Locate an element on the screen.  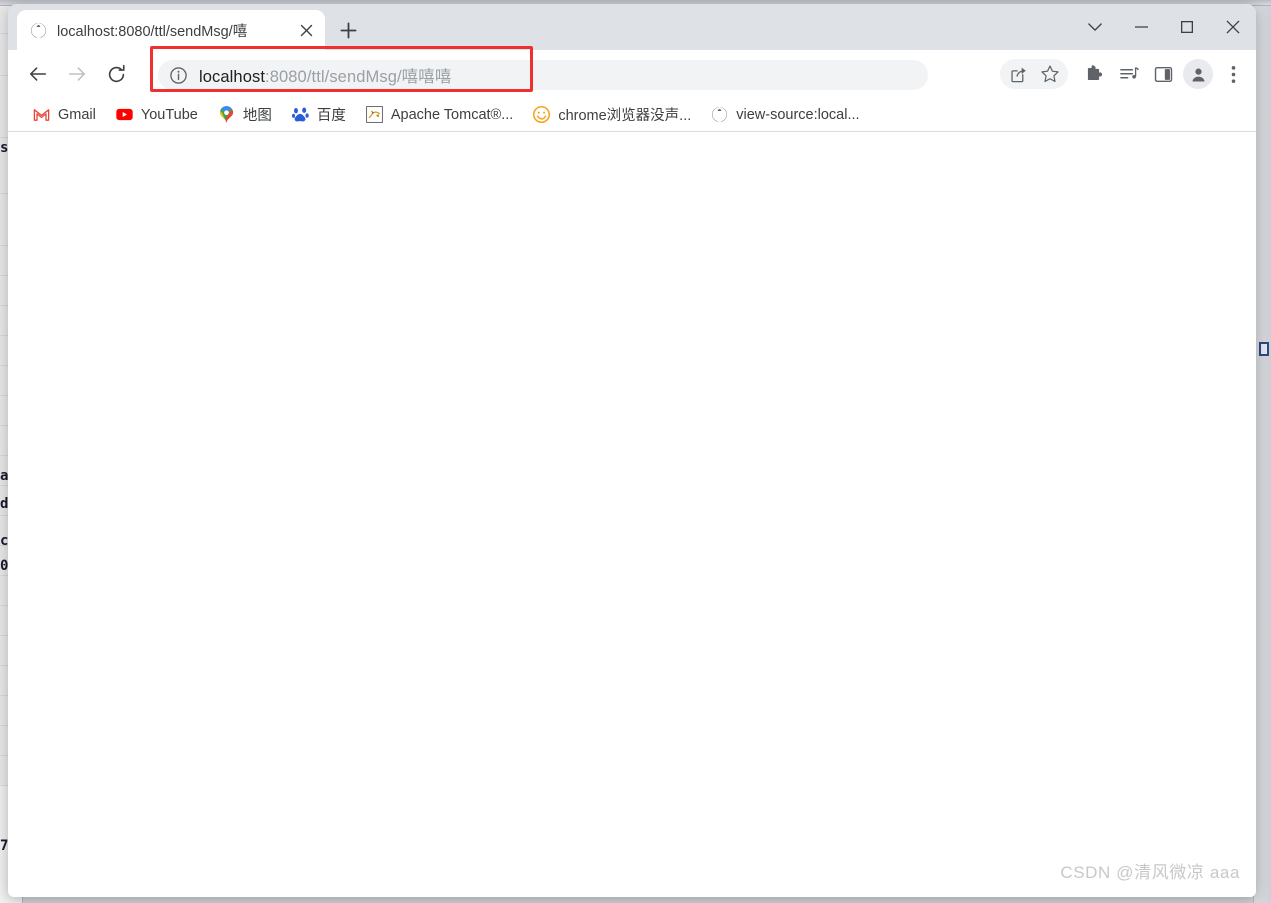
bookmark-youtube: YouTube is located at coordinates (157, 115).